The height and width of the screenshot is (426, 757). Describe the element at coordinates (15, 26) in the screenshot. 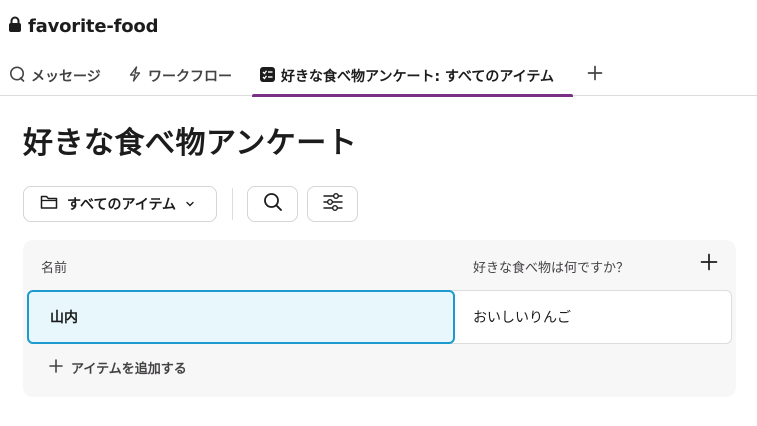

I see `lock-icon` at that location.